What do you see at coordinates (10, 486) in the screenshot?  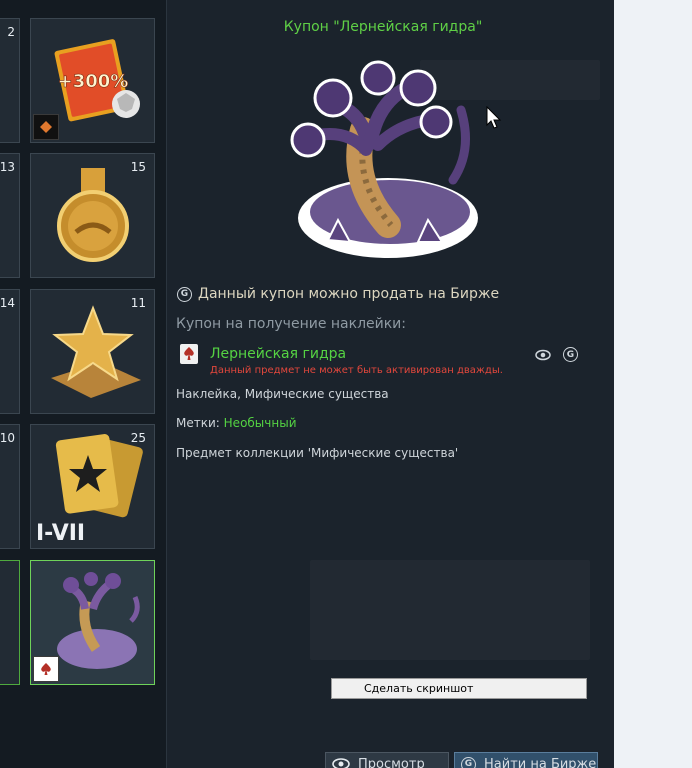 I see `grid-cell: 10` at bounding box center [10, 486].